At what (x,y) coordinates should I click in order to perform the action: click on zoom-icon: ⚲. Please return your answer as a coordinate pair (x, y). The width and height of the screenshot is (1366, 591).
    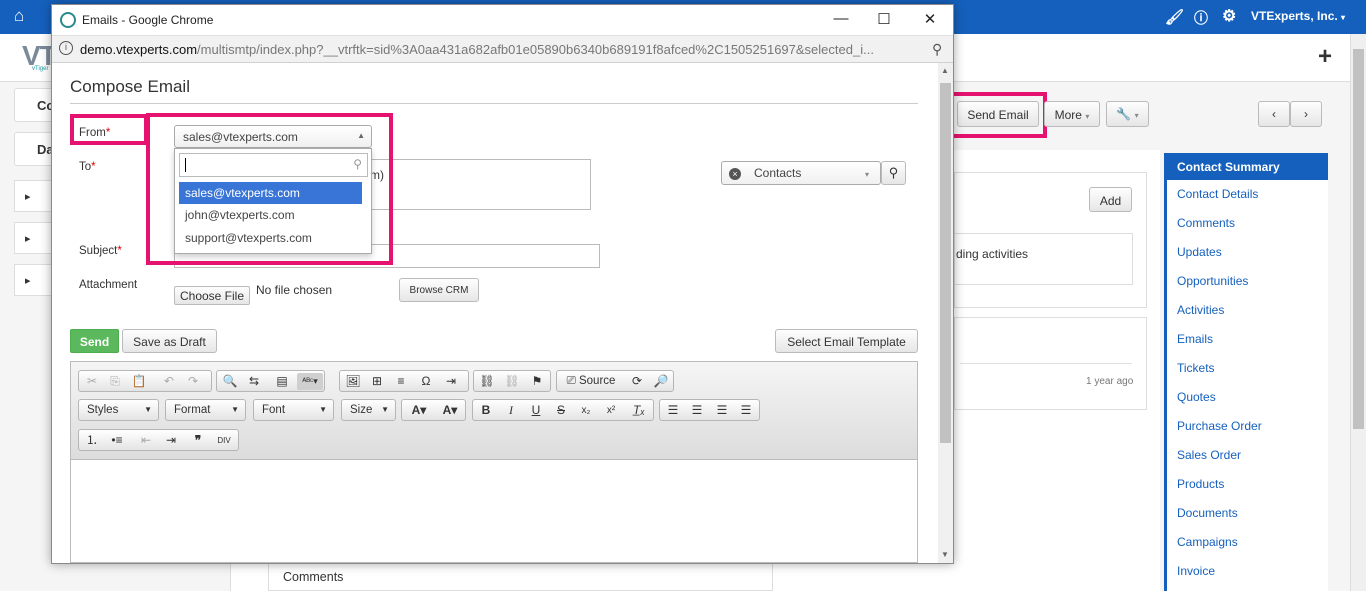
    Looking at the image, I should click on (937, 49).